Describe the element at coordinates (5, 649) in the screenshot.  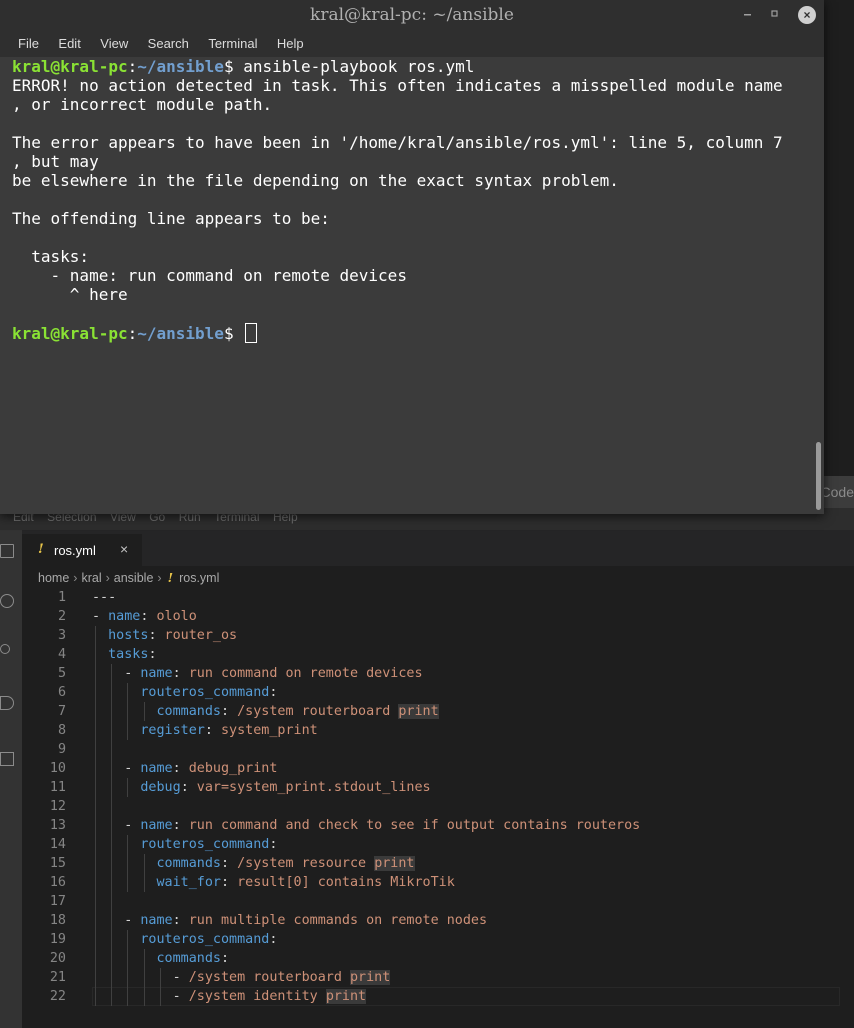
I see `source-control-icon` at that location.